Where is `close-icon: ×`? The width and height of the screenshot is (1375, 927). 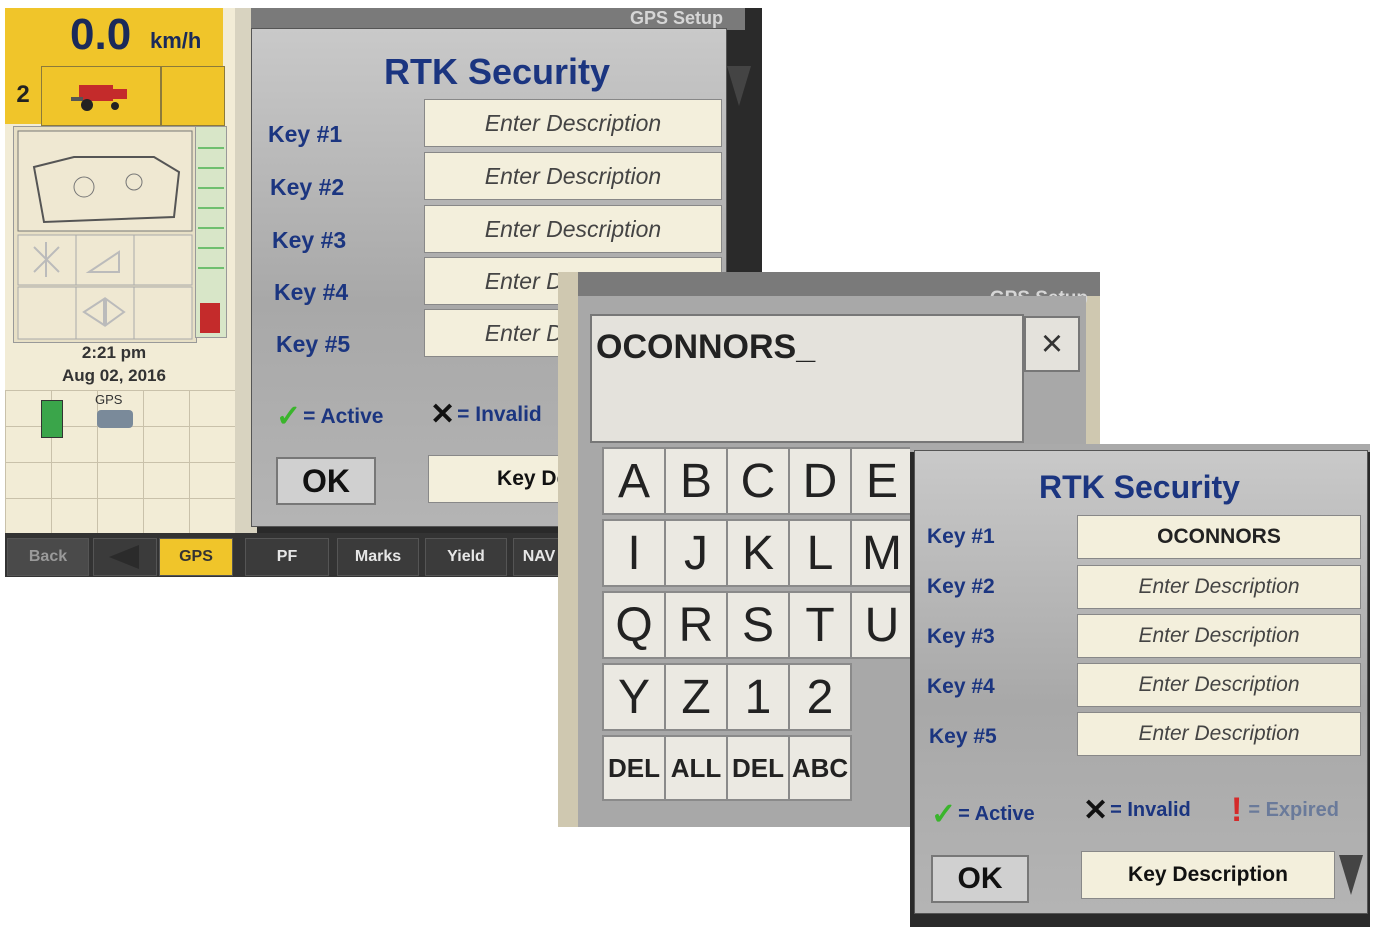 close-icon: × is located at coordinates (1052, 344).